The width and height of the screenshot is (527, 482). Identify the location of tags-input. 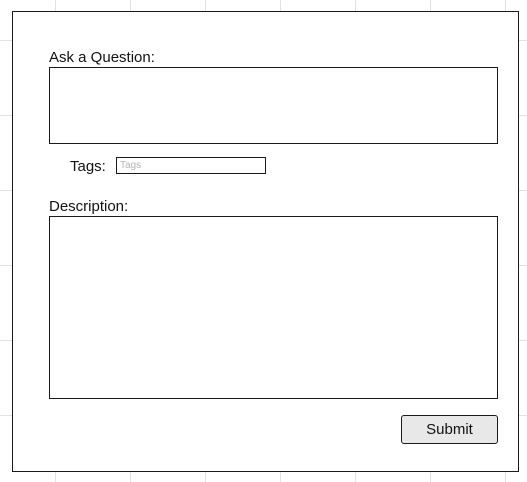
(191, 165).